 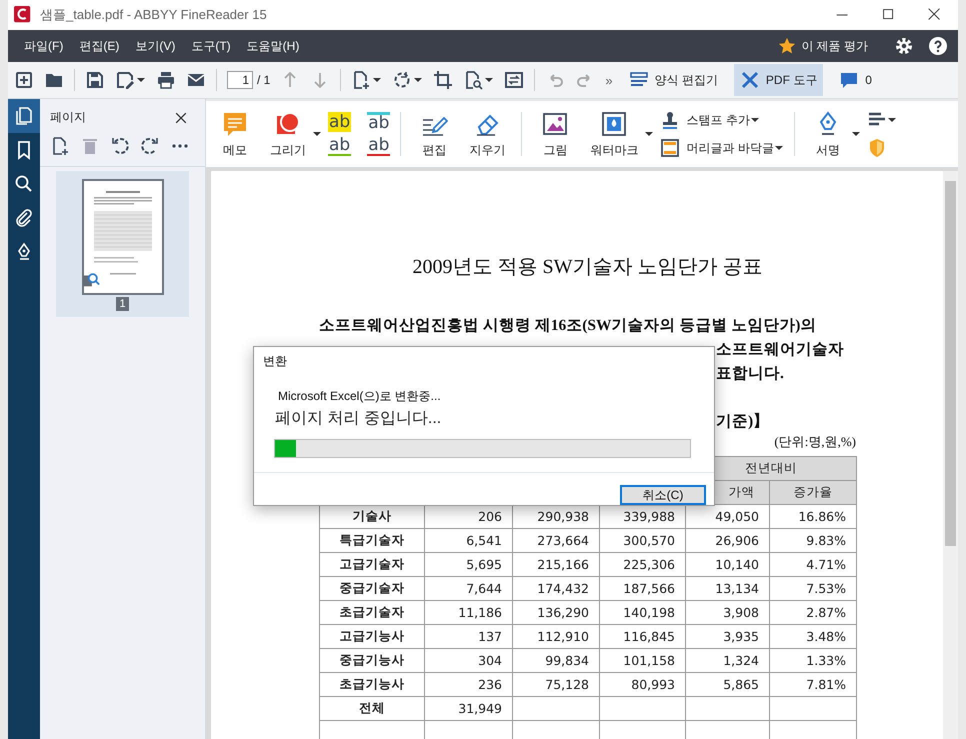 I want to click on add-document-icon, so click(x=24, y=80).